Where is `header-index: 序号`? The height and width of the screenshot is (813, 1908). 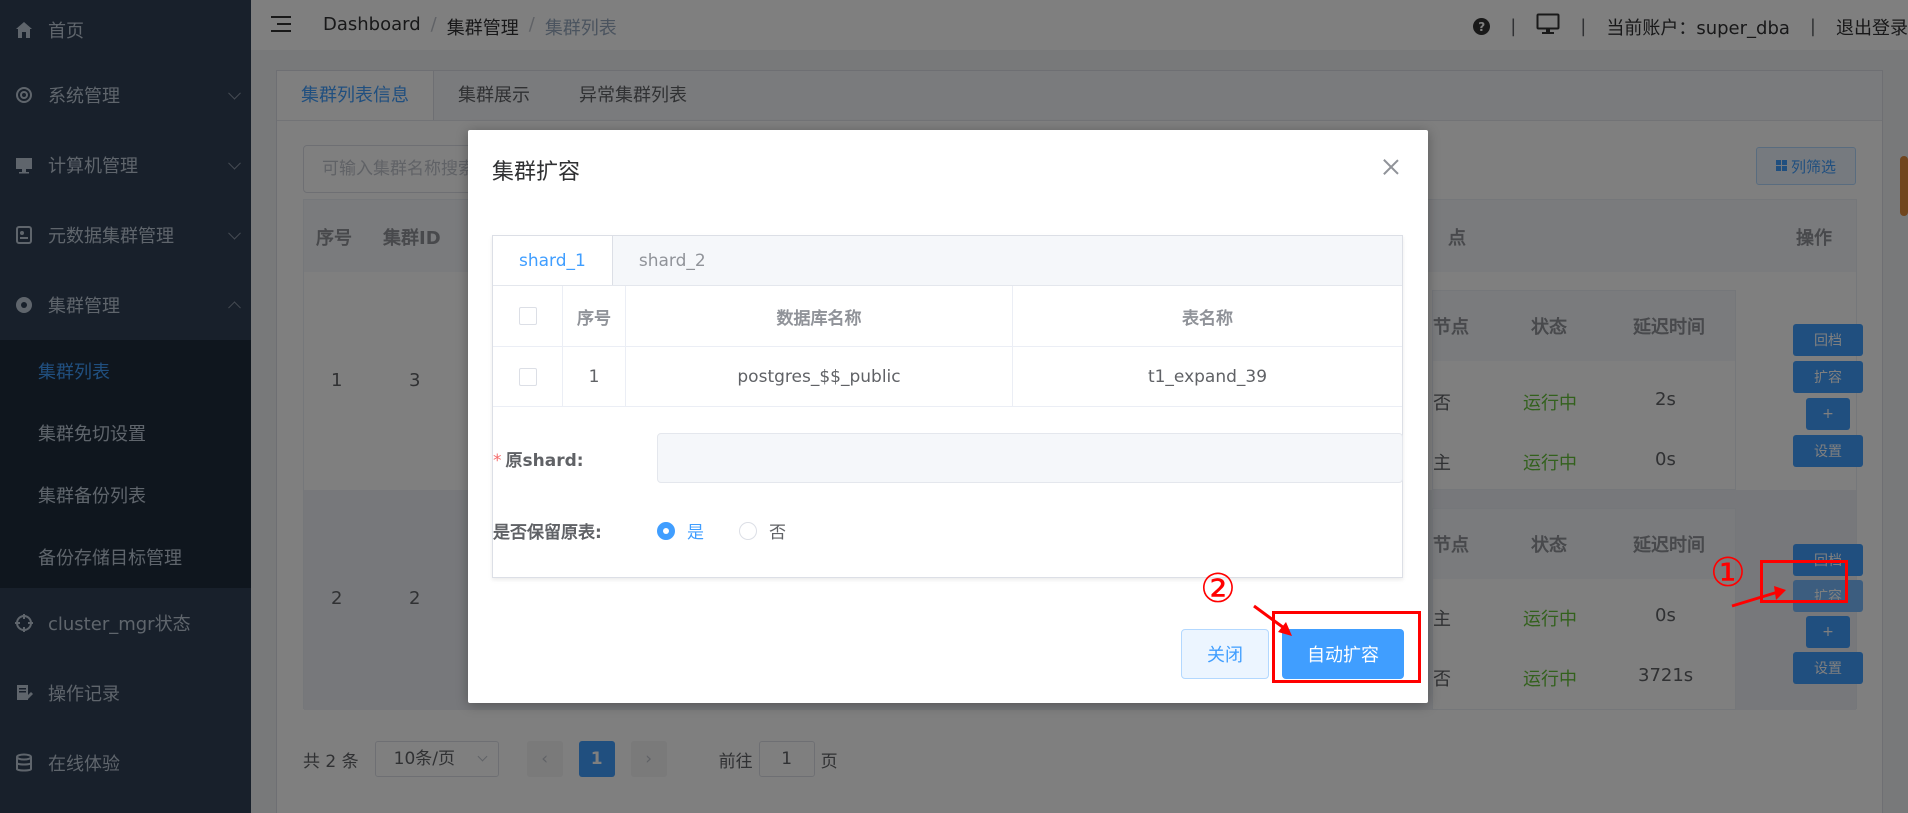 header-index: 序号 is located at coordinates (594, 316).